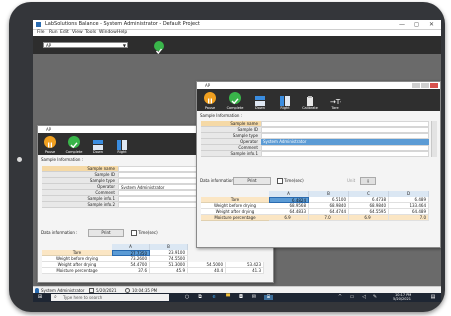 The image size is (451, 316). I want to click on svg-text: →T←, so click(335, 102).